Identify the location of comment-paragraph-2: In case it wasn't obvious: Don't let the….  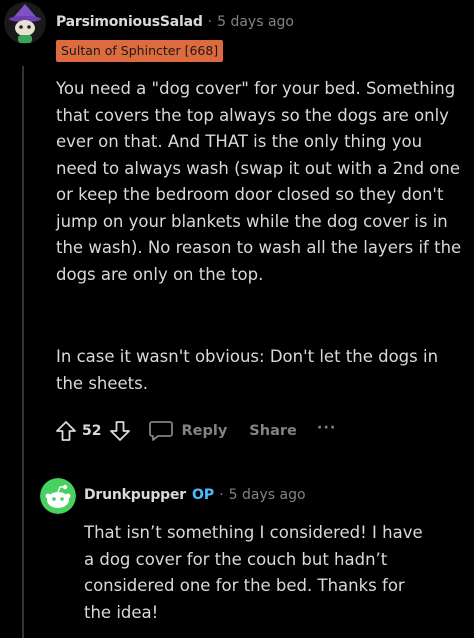
(247, 370).